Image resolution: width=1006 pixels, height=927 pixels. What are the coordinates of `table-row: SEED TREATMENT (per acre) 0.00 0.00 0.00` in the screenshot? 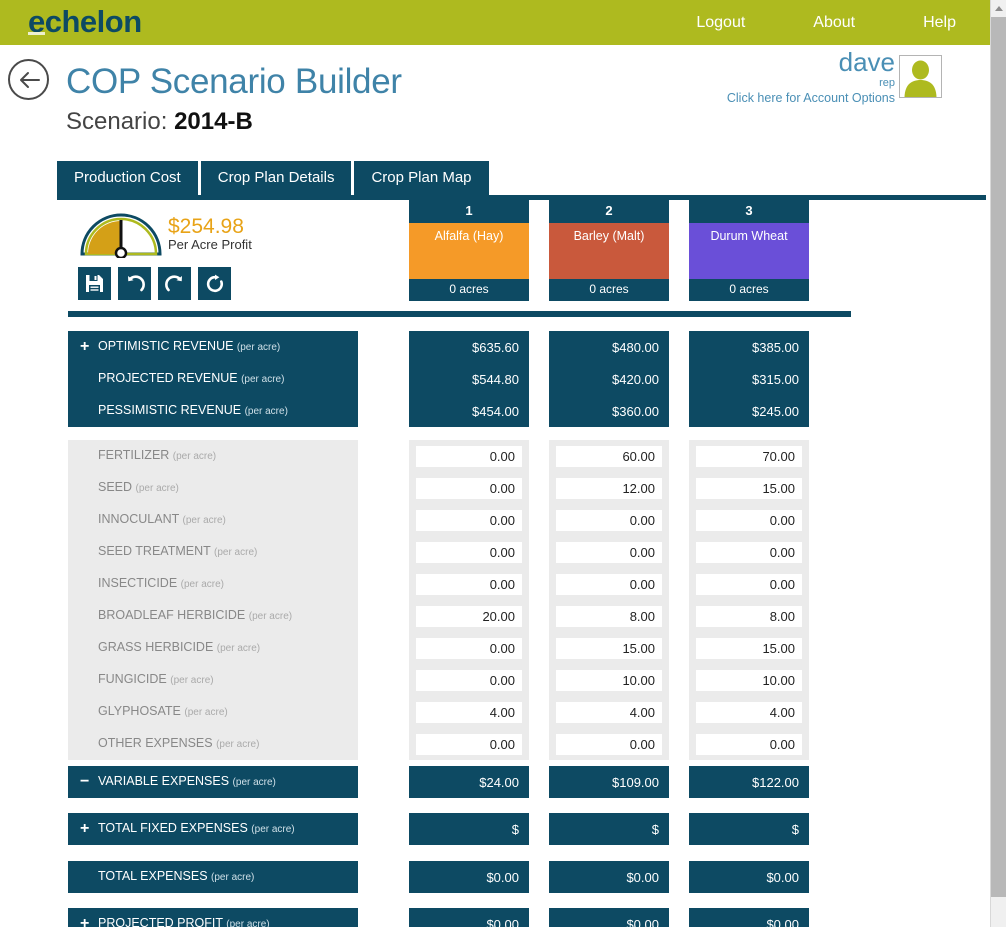 It's located at (503, 552).